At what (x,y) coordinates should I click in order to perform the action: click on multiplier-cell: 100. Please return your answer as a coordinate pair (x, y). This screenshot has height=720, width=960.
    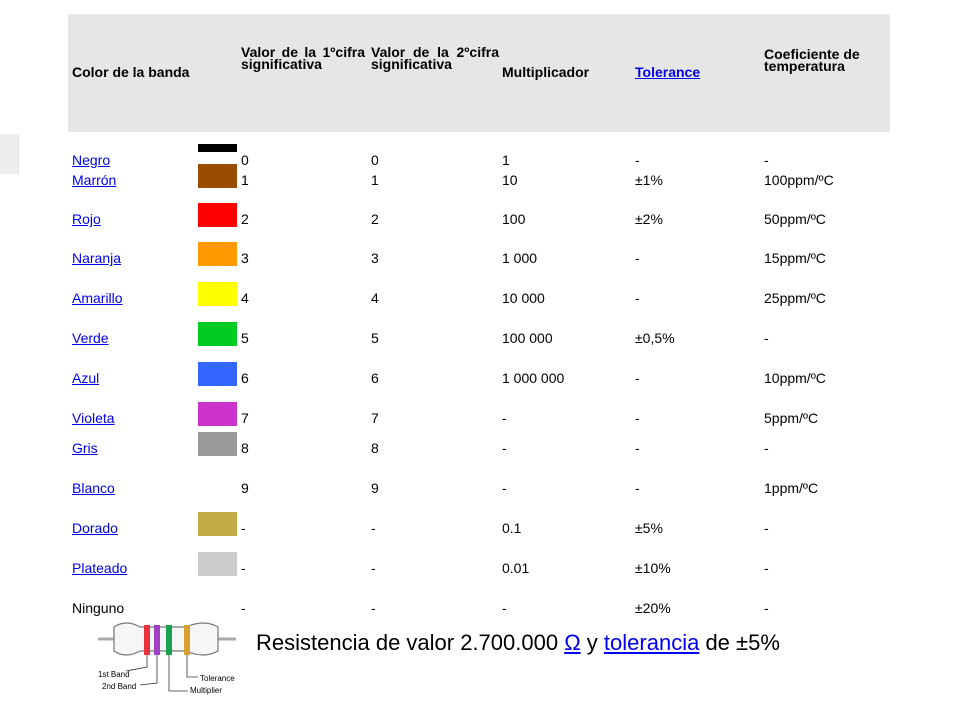
    Looking at the image, I should click on (514, 219).